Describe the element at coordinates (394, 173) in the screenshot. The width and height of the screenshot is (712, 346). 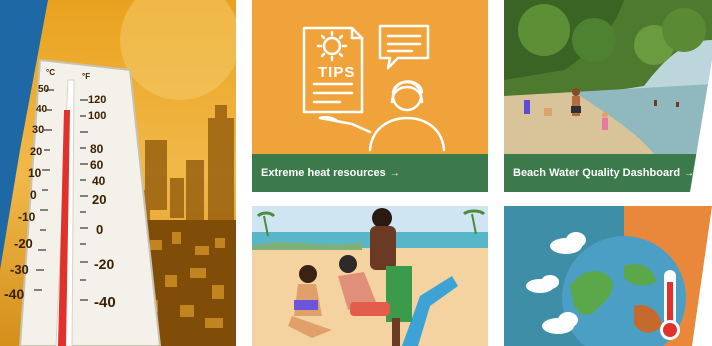
I see `arrow-right-icon: →` at that location.